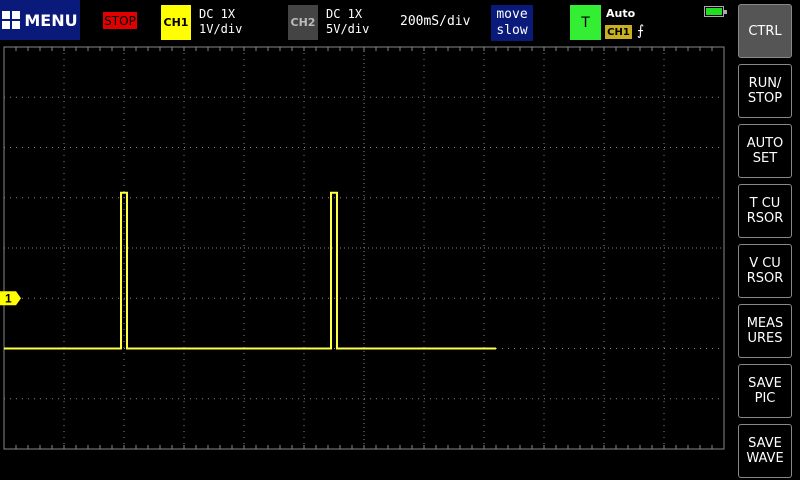  What do you see at coordinates (51, 20) in the screenshot?
I see `menu-label: MENU` at bounding box center [51, 20].